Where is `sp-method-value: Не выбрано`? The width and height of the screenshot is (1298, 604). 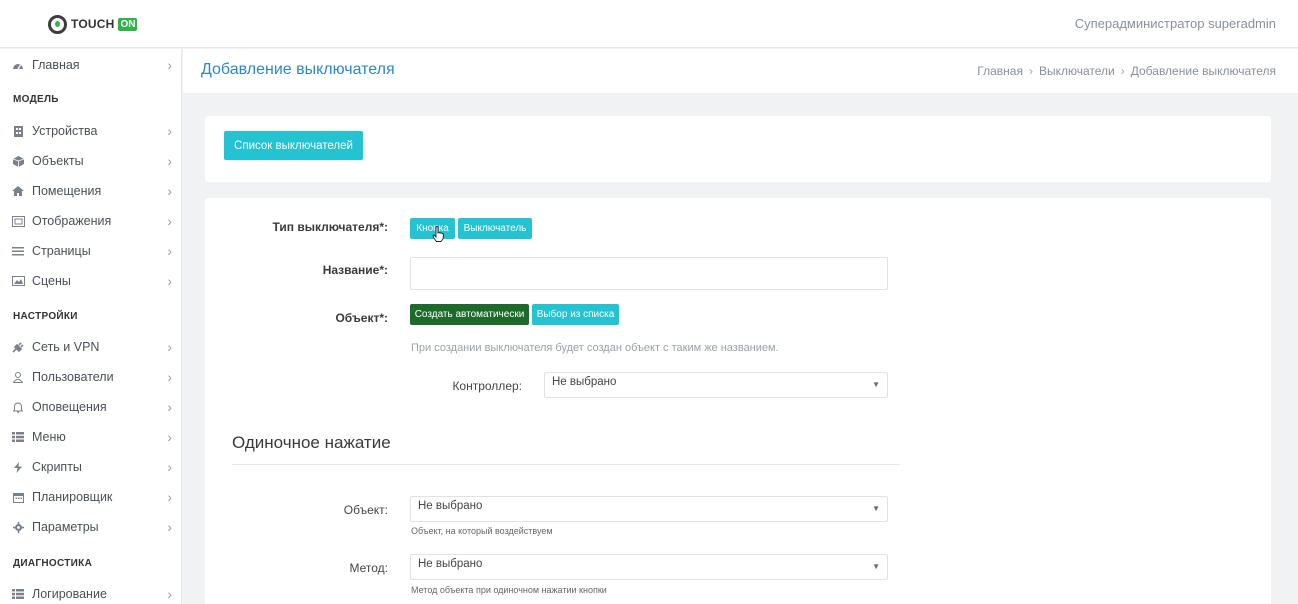 sp-method-value: Не выбрано is located at coordinates (450, 564).